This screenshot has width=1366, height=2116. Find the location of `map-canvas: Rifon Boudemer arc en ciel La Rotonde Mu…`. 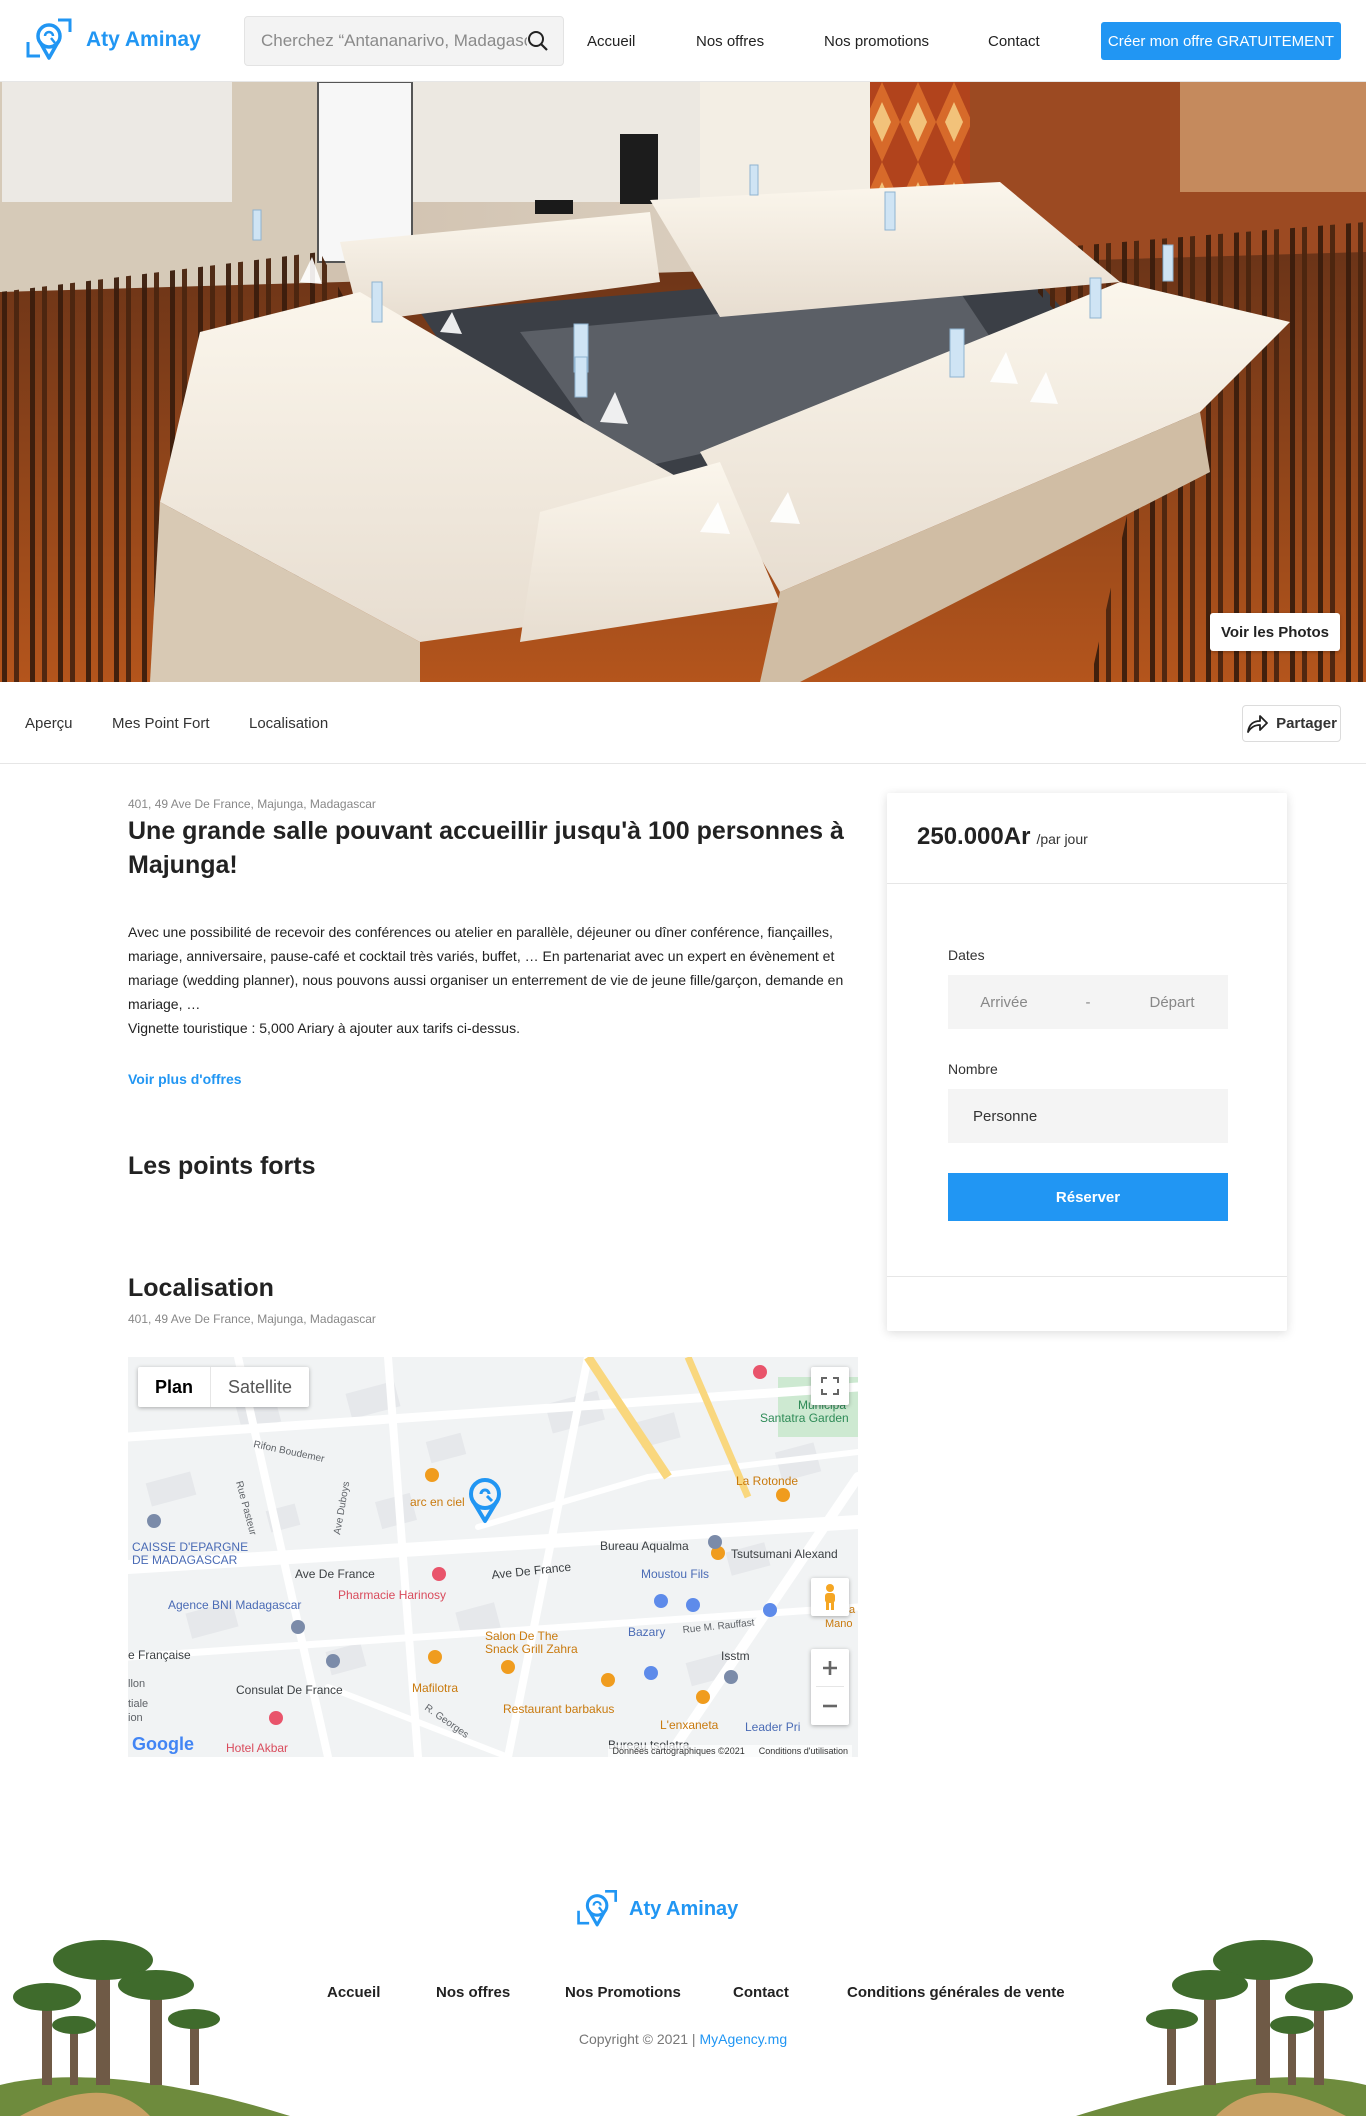

map-canvas: Rifon Boudemer arc en ciel La Rotonde Mu… is located at coordinates (493, 1557).